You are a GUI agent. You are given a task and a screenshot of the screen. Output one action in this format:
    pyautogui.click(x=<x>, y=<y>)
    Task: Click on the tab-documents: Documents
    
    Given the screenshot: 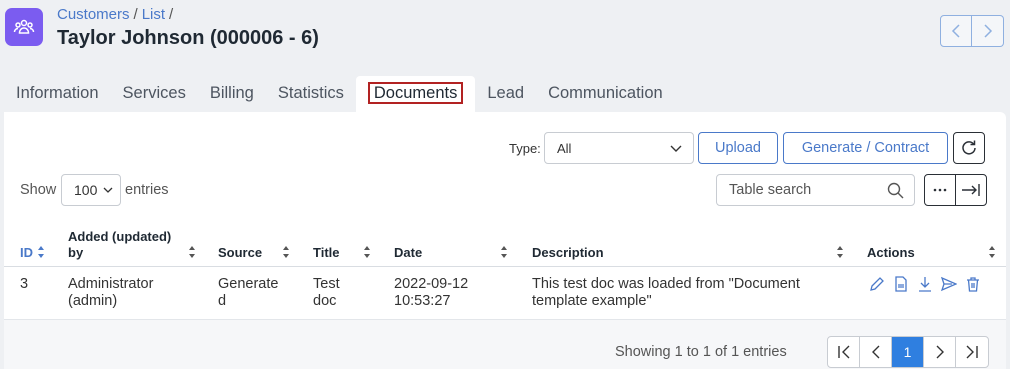 What is the action you would take?
    pyautogui.click(x=415, y=94)
    